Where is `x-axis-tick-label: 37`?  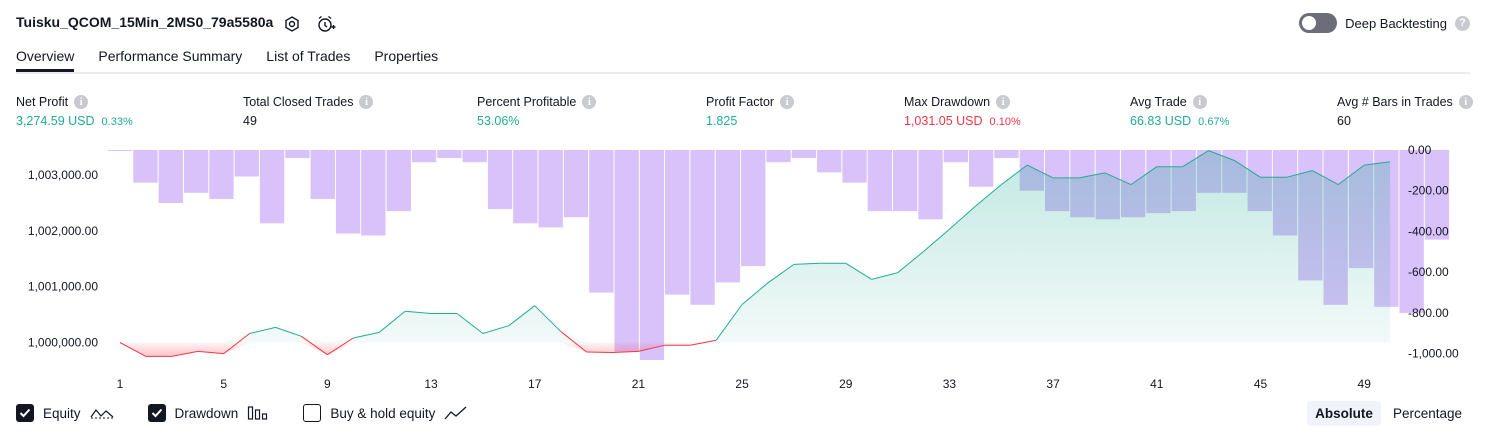 x-axis-tick-label: 37 is located at coordinates (1053, 384).